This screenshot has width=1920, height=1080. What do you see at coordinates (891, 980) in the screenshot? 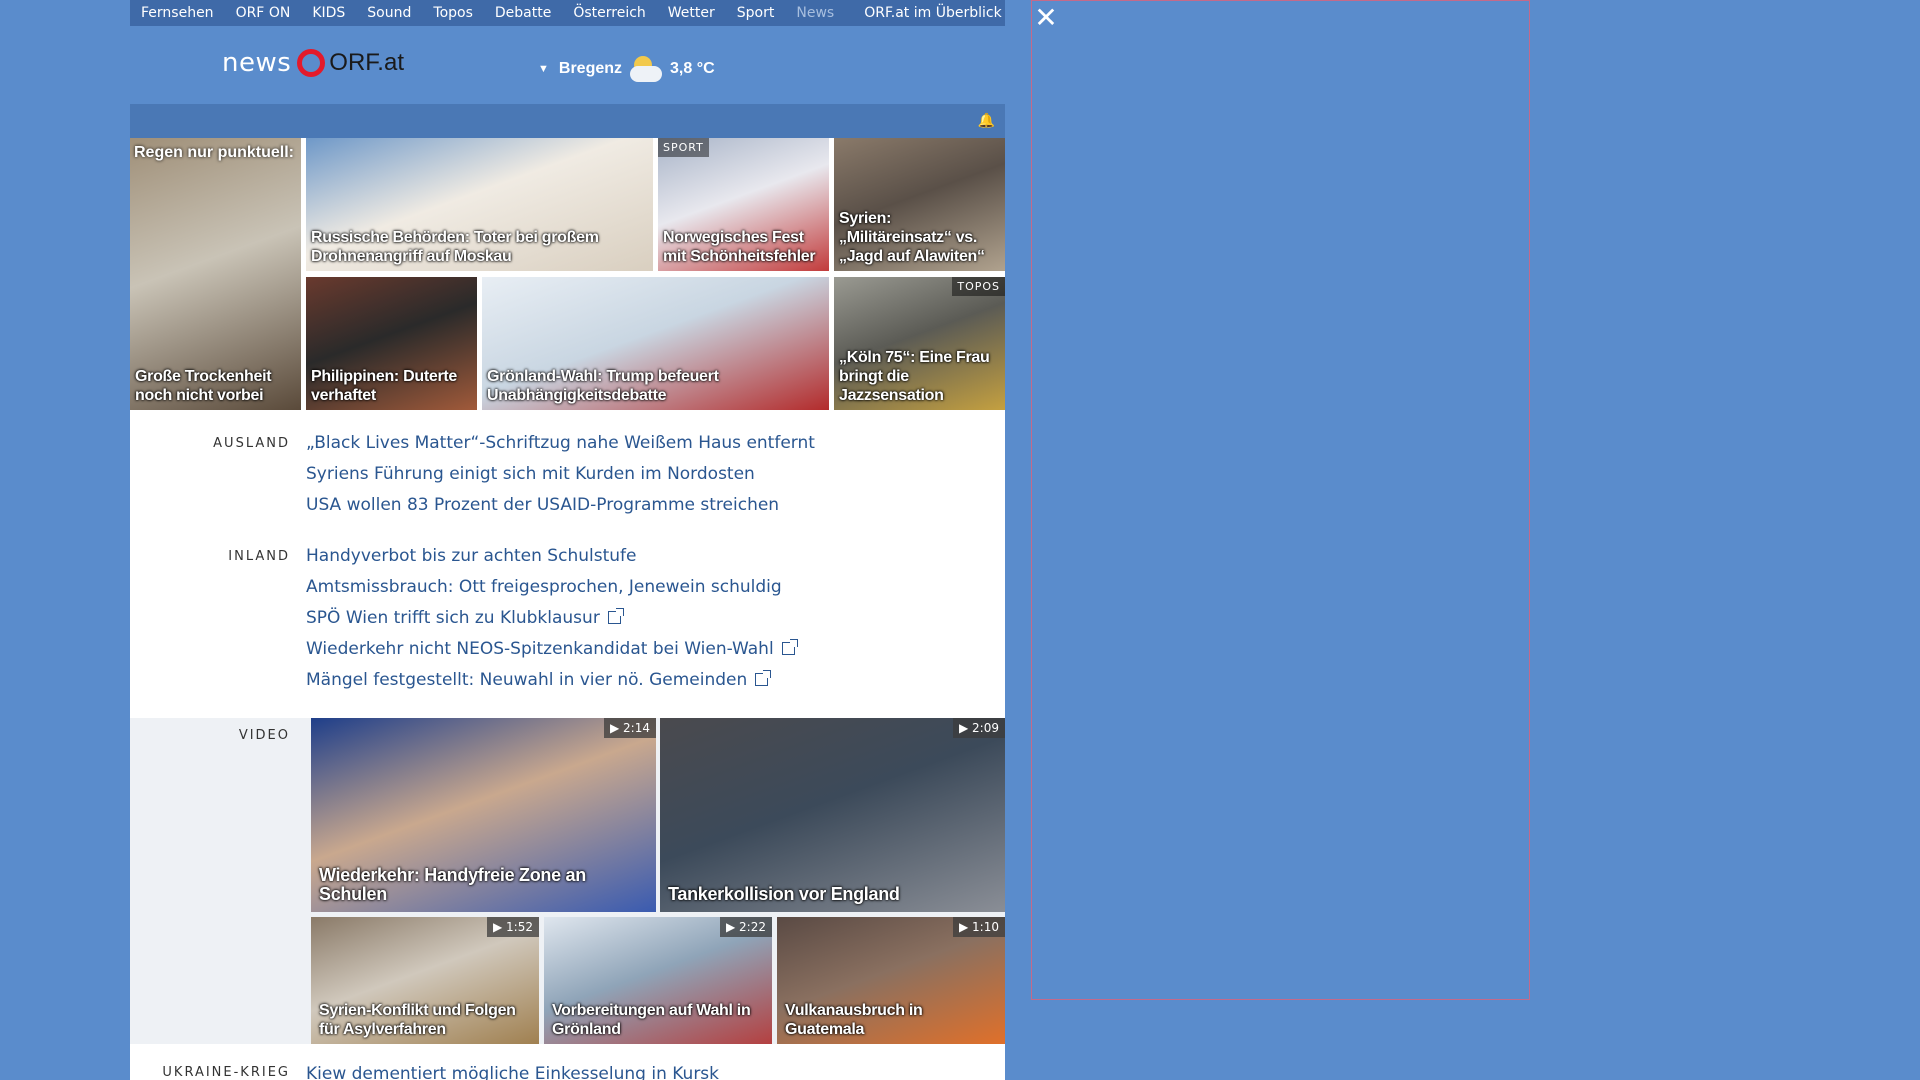
I see `video-tile: ▶ 1:10 Vulkanausbruch in Guatemala` at bounding box center [891, 980].